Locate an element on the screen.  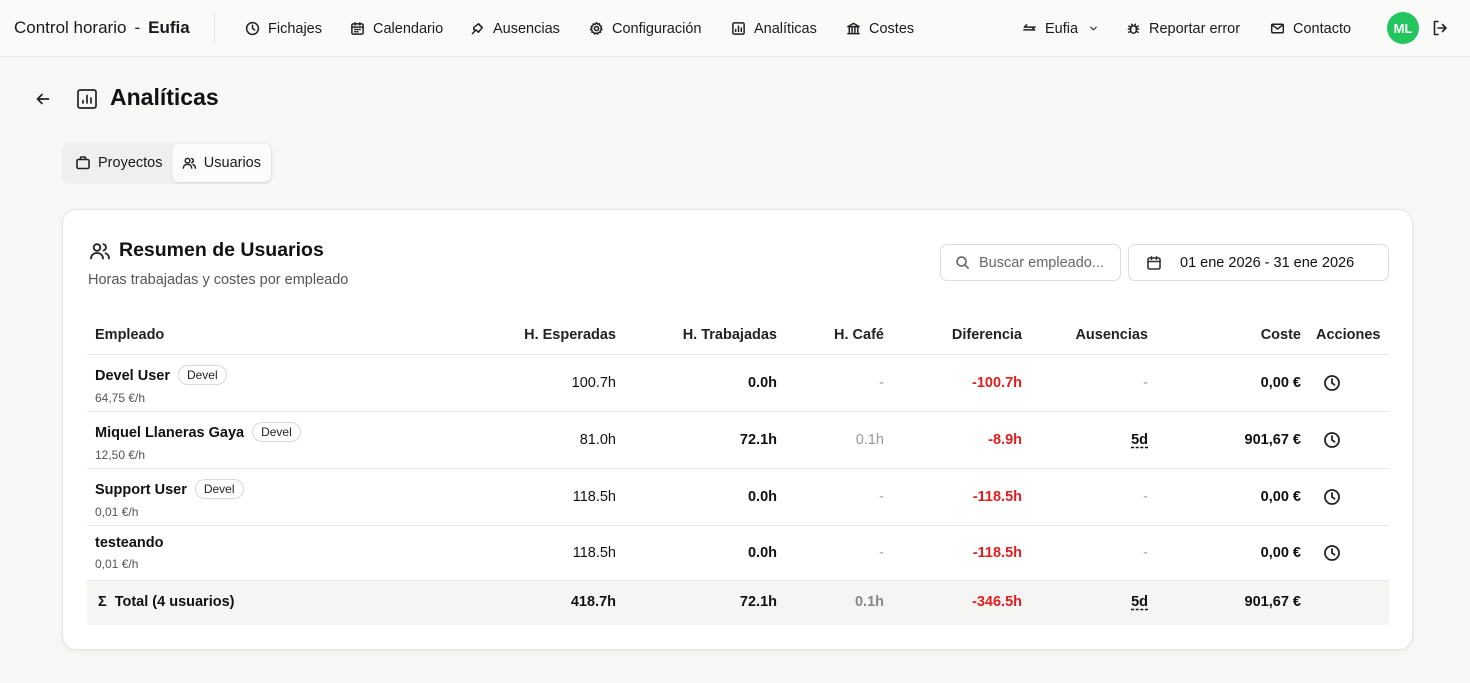
tab-label-proyectos: Proyectos is located at coordinates (130, 163).